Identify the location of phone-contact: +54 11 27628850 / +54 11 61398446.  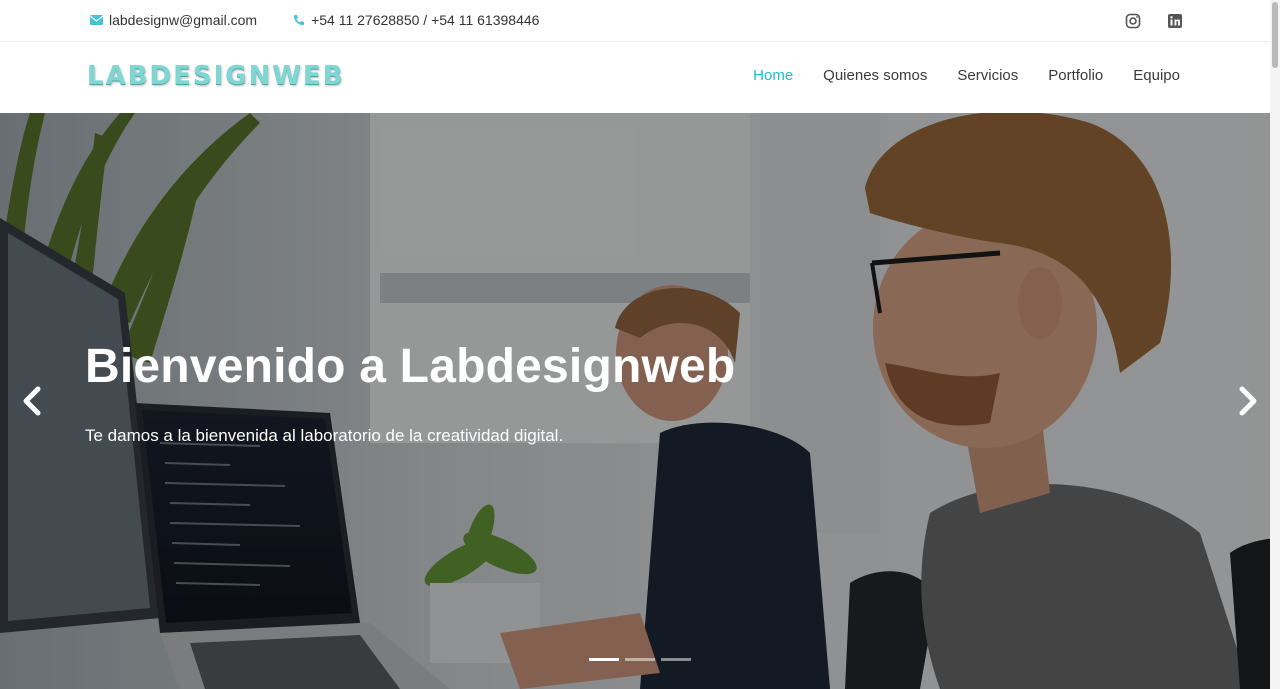
(416, 20).